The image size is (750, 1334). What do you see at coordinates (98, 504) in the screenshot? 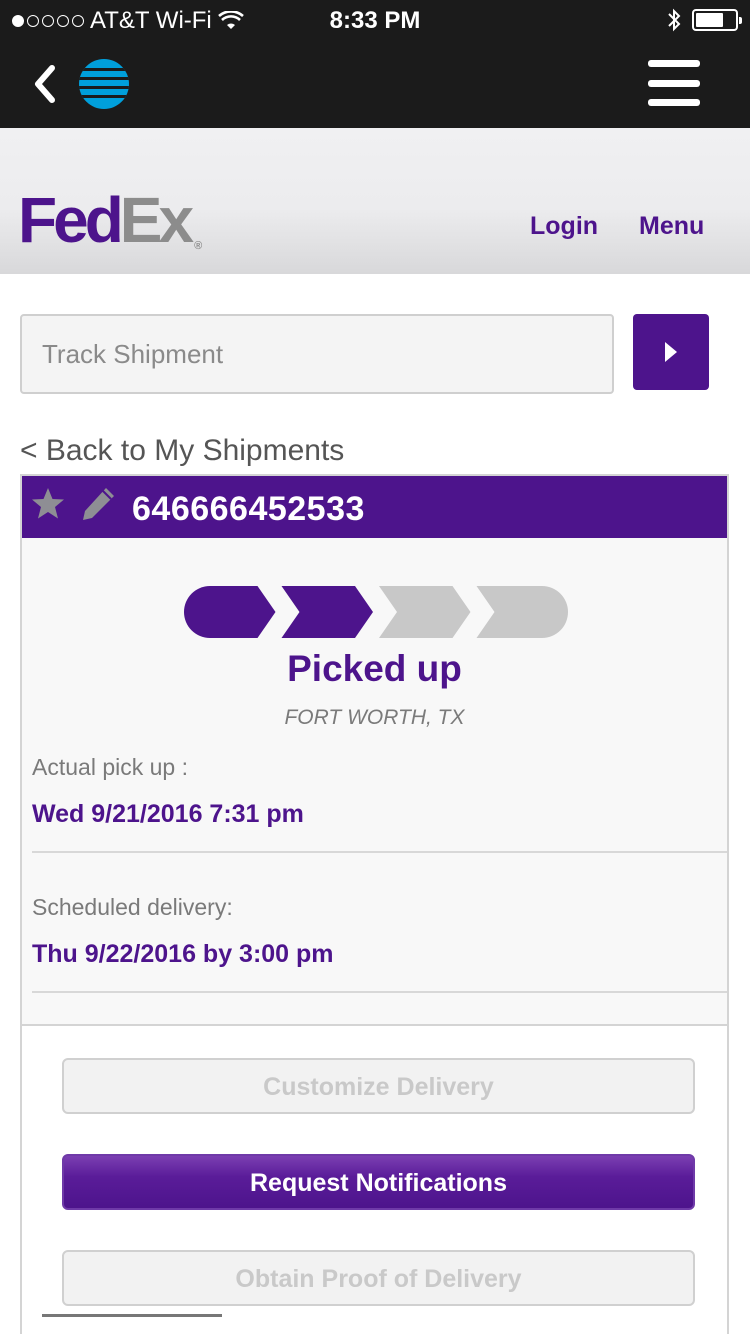
I see `pencil-icon` at bounding box center [98, 504].